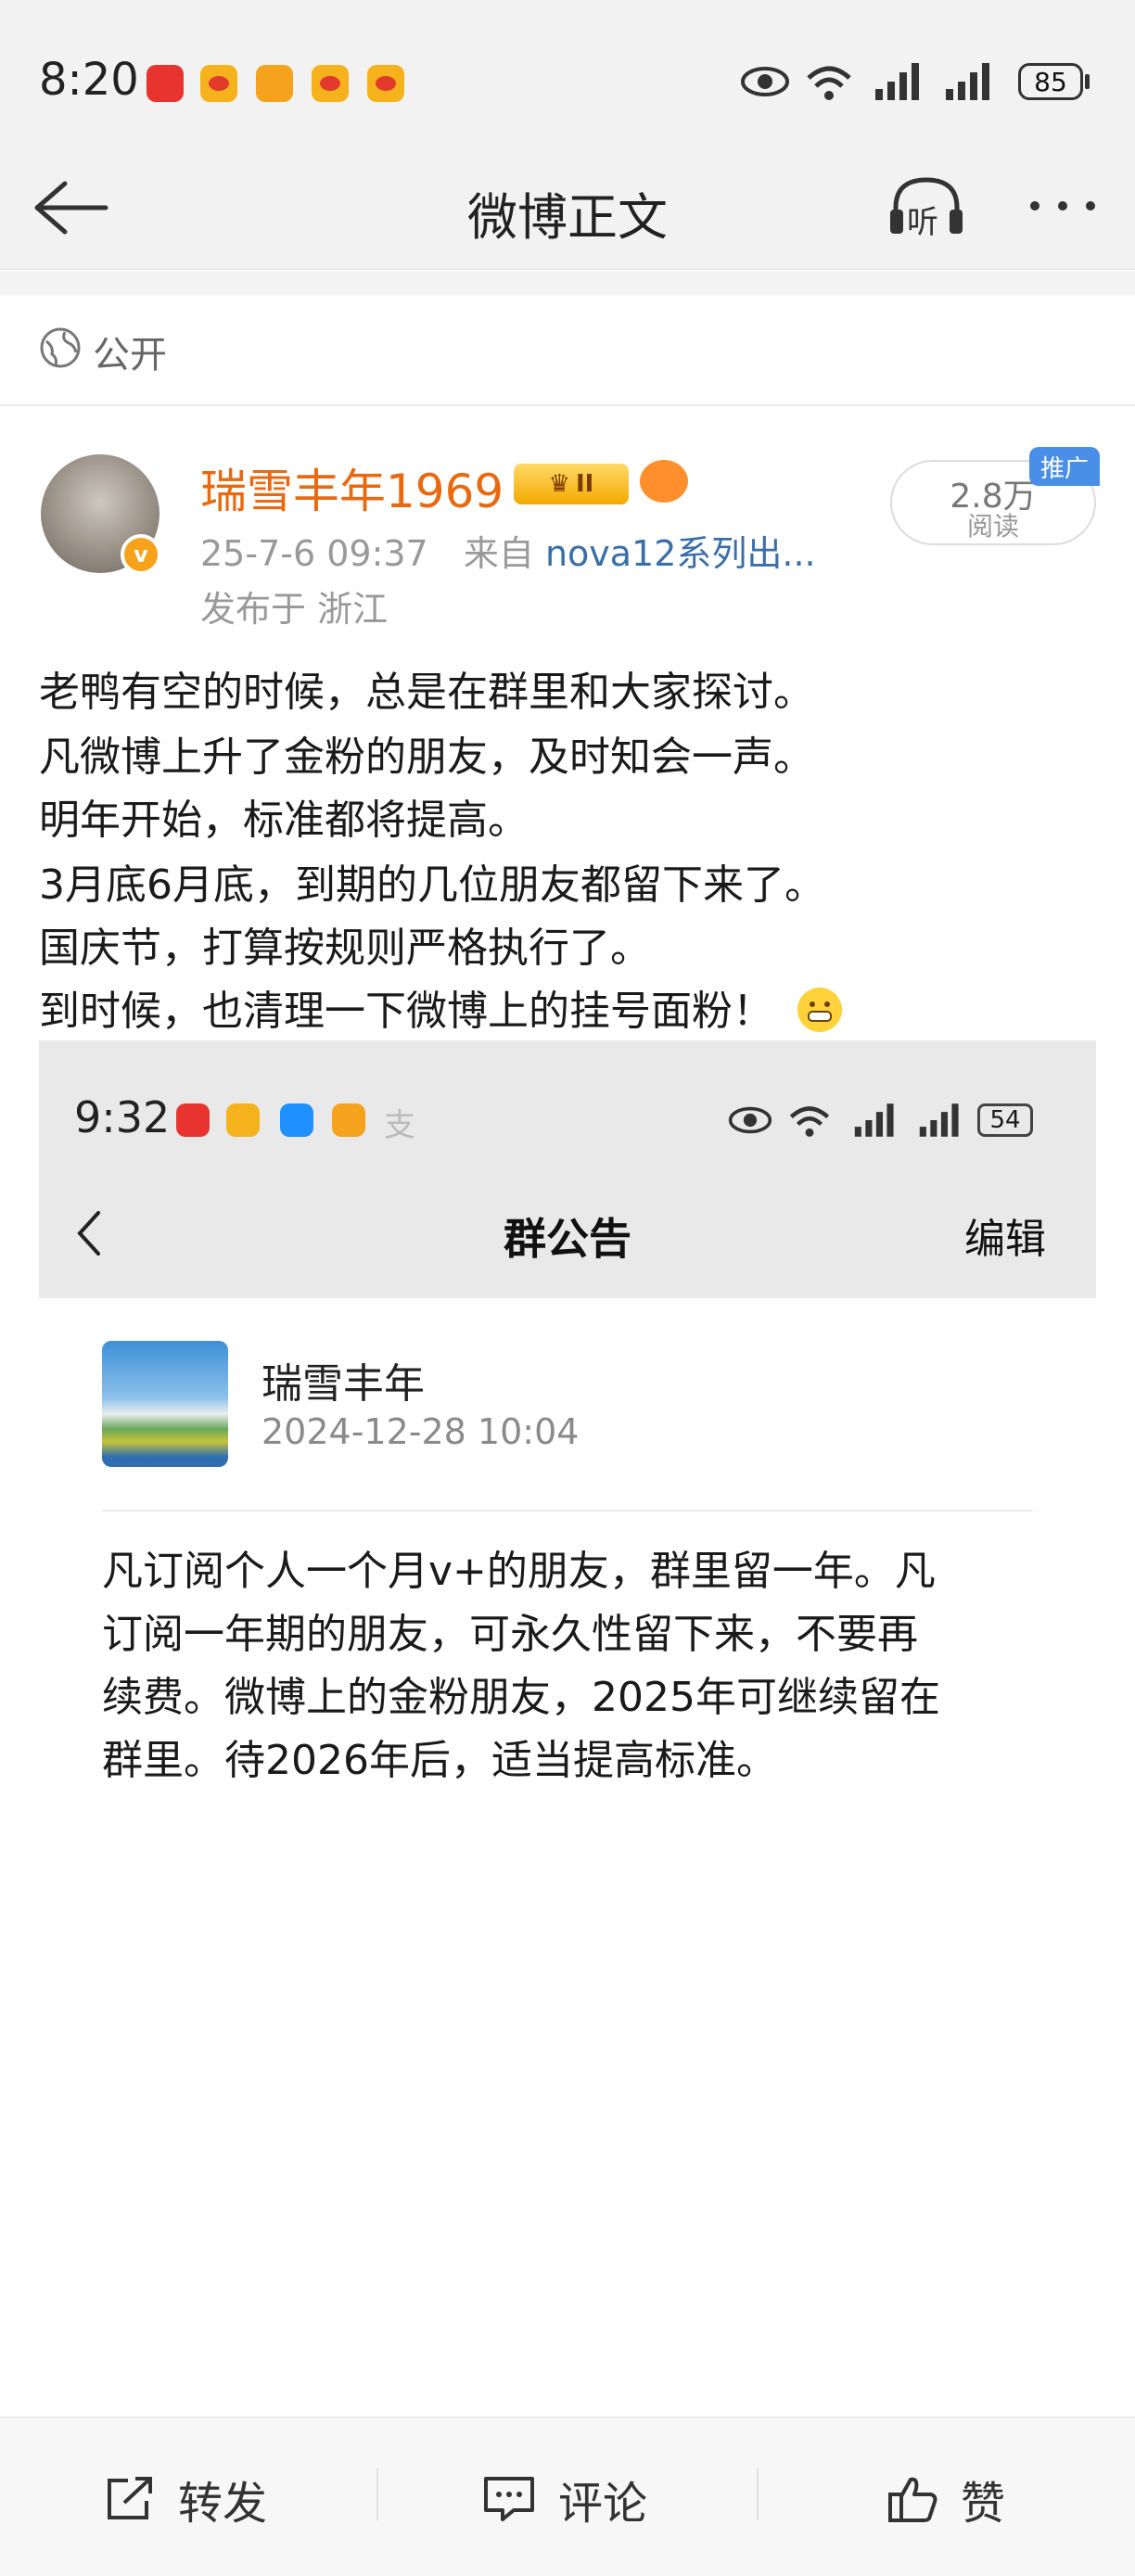 The width and height of the screenshot is (1135, 2576). I want to click on verified-badge: v, so click(141, 555).